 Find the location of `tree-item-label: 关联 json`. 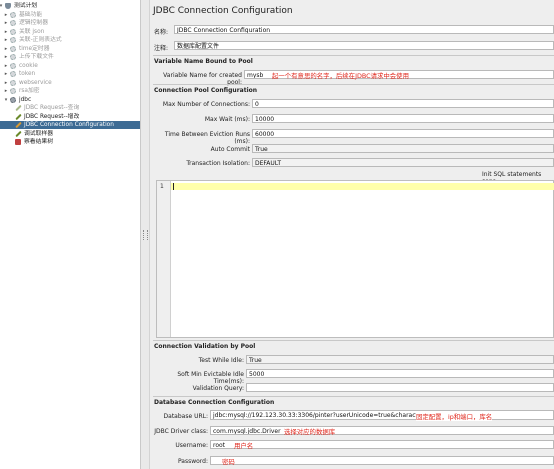

tree-item-label: 关联 json is located at coordinates (32, 31).